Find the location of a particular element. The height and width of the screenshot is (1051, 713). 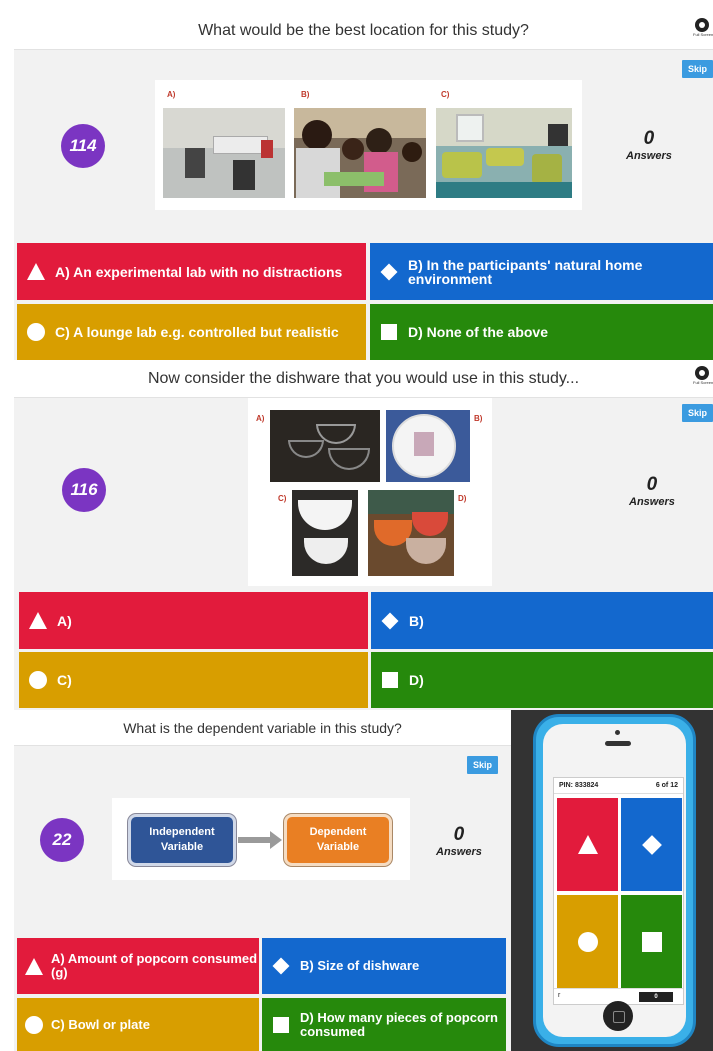

dependent-variable-box: Dependent Variable is located at coordinates (338, 840).